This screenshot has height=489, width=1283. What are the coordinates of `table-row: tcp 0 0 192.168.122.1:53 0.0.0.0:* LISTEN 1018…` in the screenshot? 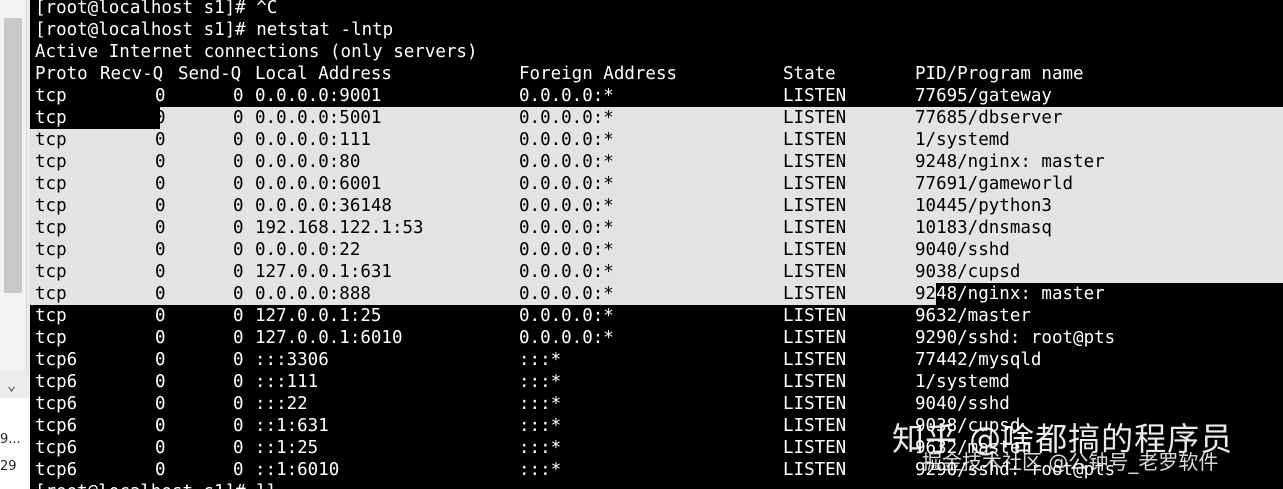 It's located at (655, 228).